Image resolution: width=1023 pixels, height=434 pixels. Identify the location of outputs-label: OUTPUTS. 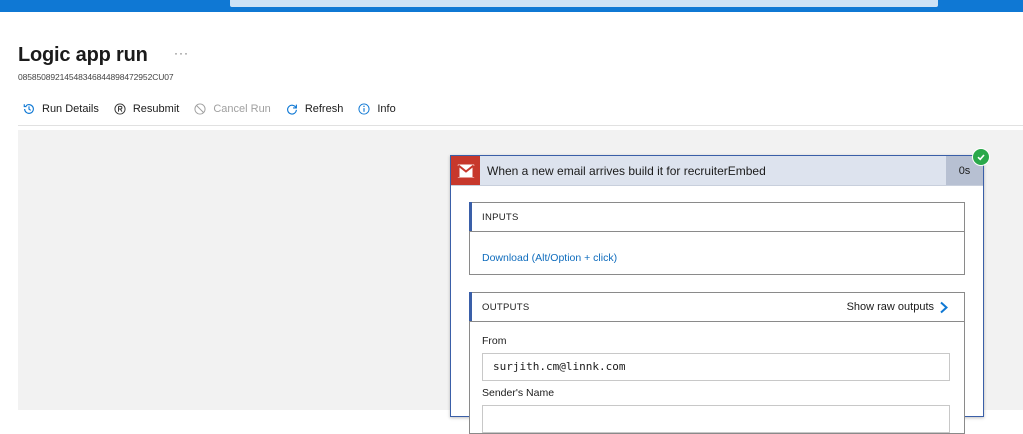
(506, 307).